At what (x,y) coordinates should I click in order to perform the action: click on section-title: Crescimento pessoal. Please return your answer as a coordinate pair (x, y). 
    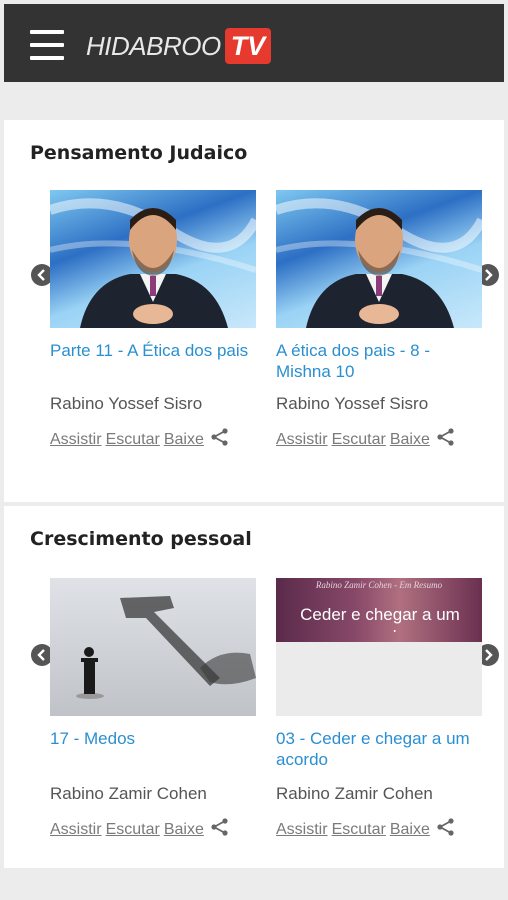
    Looking at the image, I should click on (141, 539).